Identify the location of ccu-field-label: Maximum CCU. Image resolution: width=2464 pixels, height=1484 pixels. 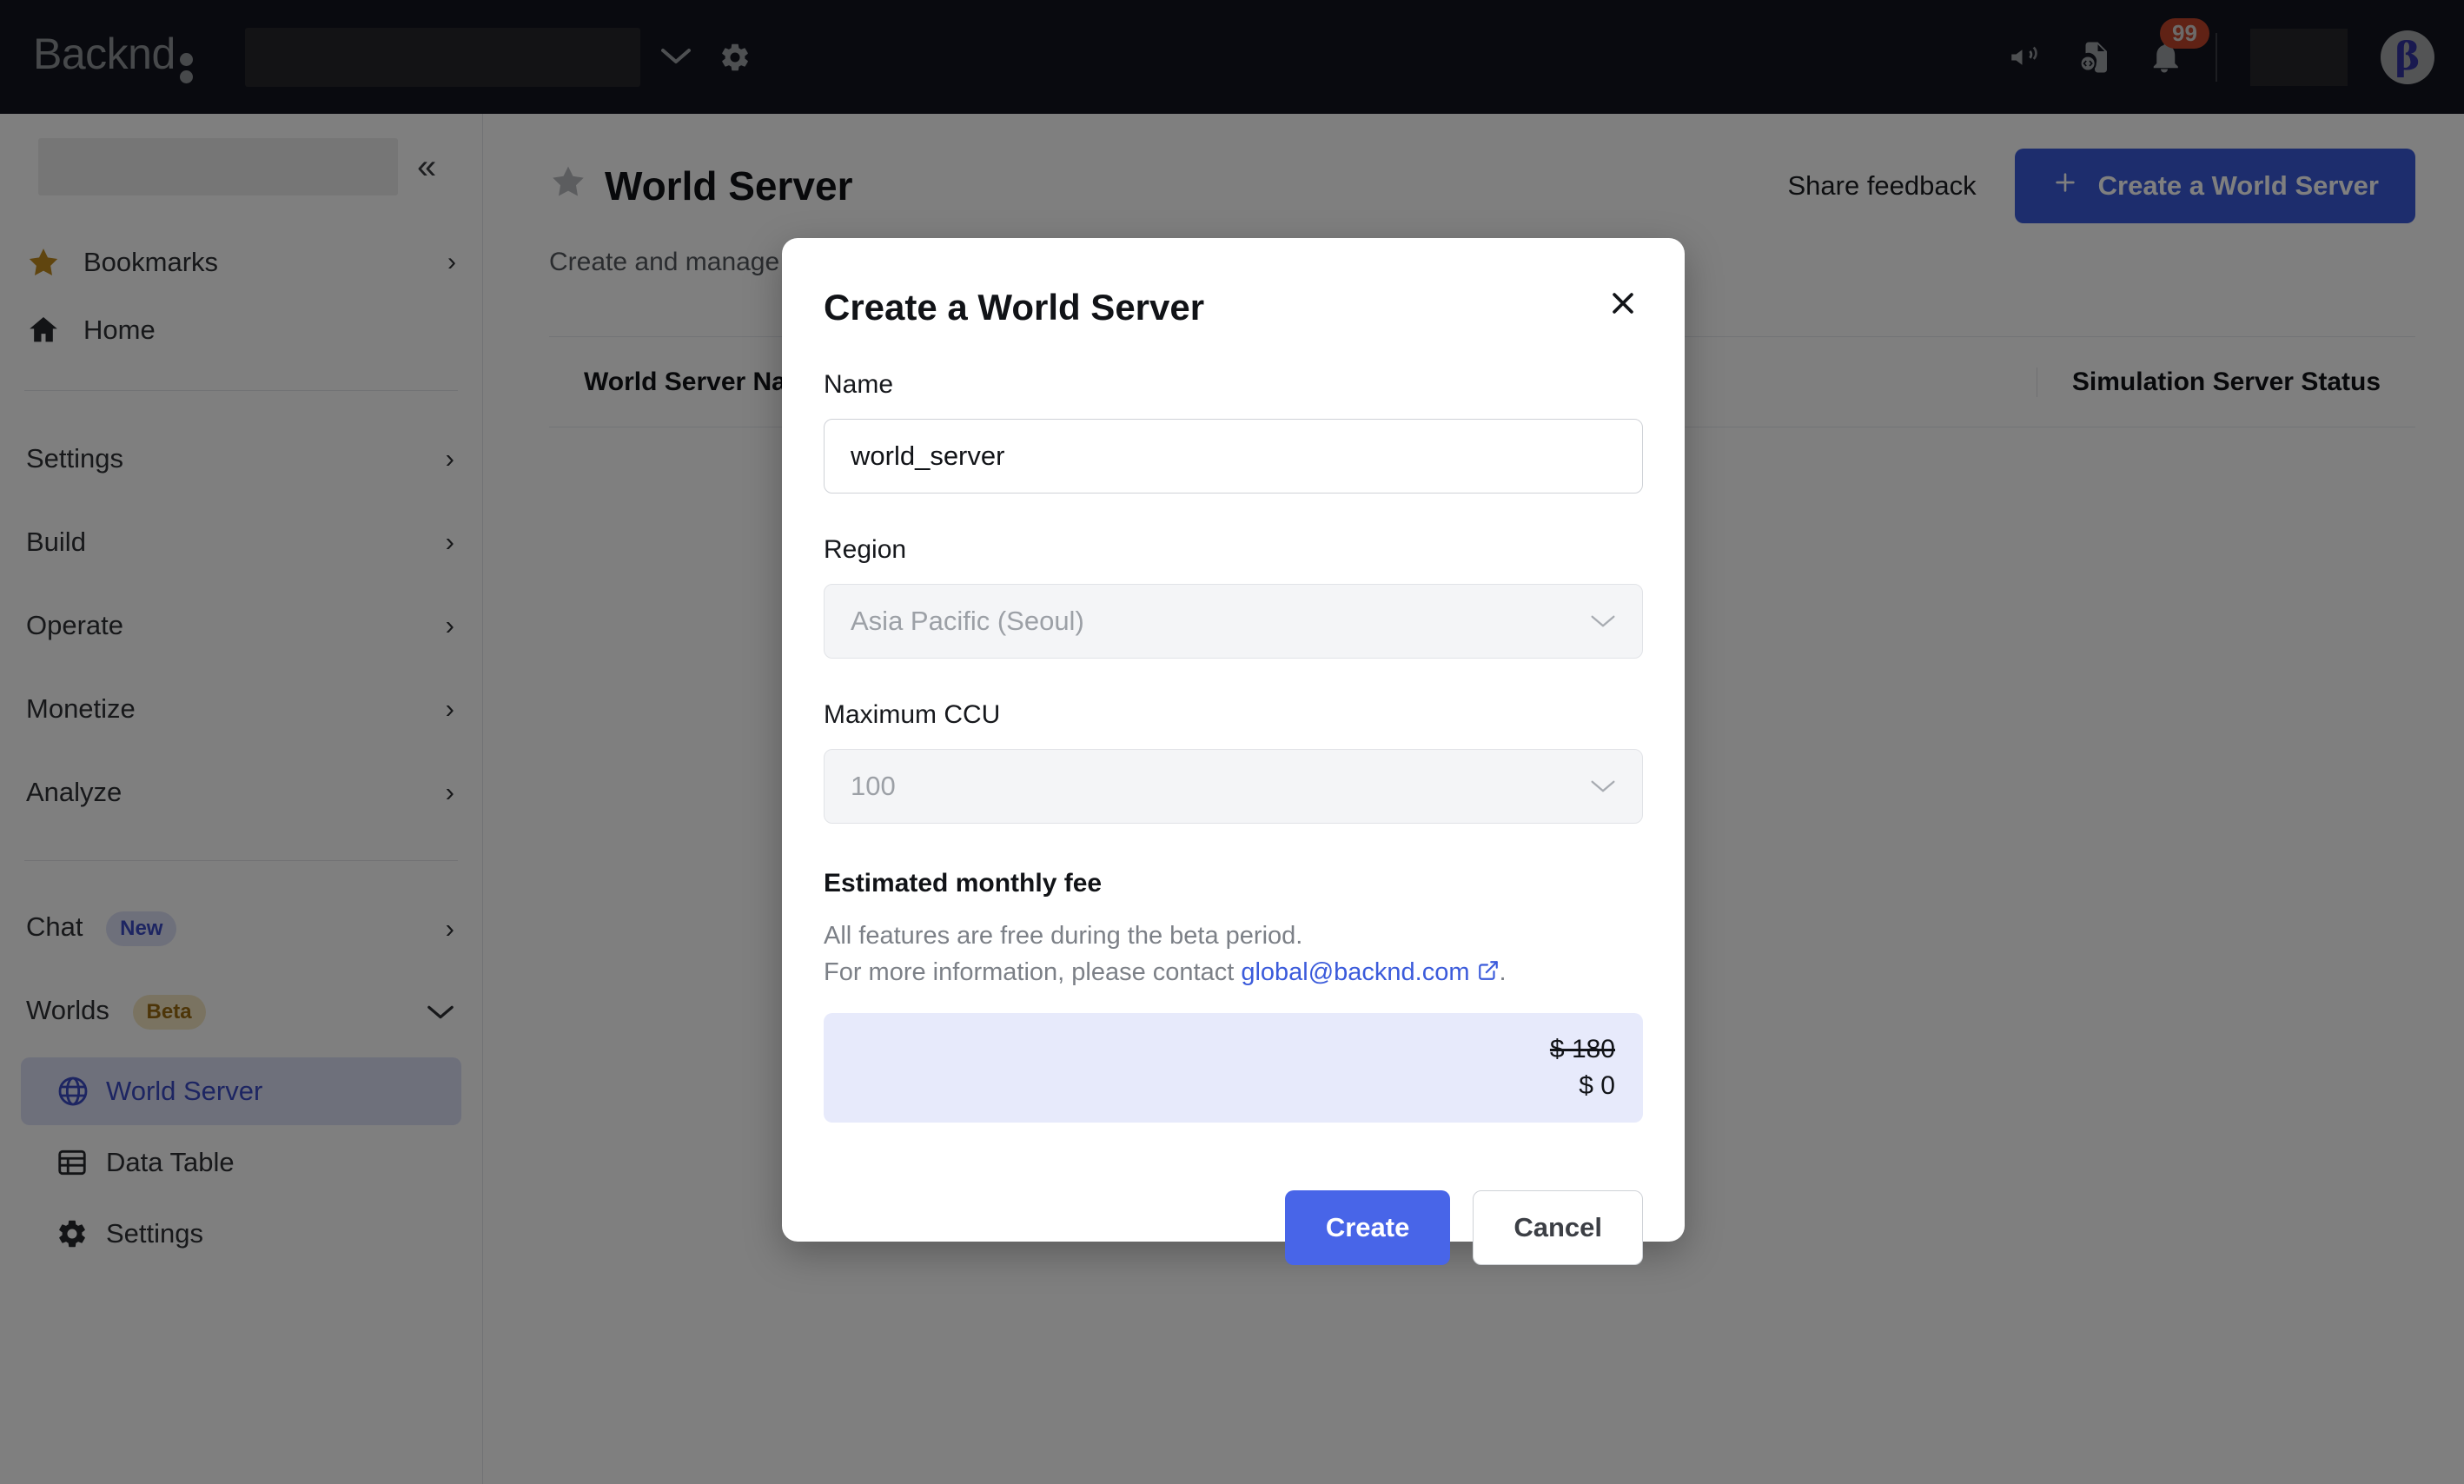
(913, 714).